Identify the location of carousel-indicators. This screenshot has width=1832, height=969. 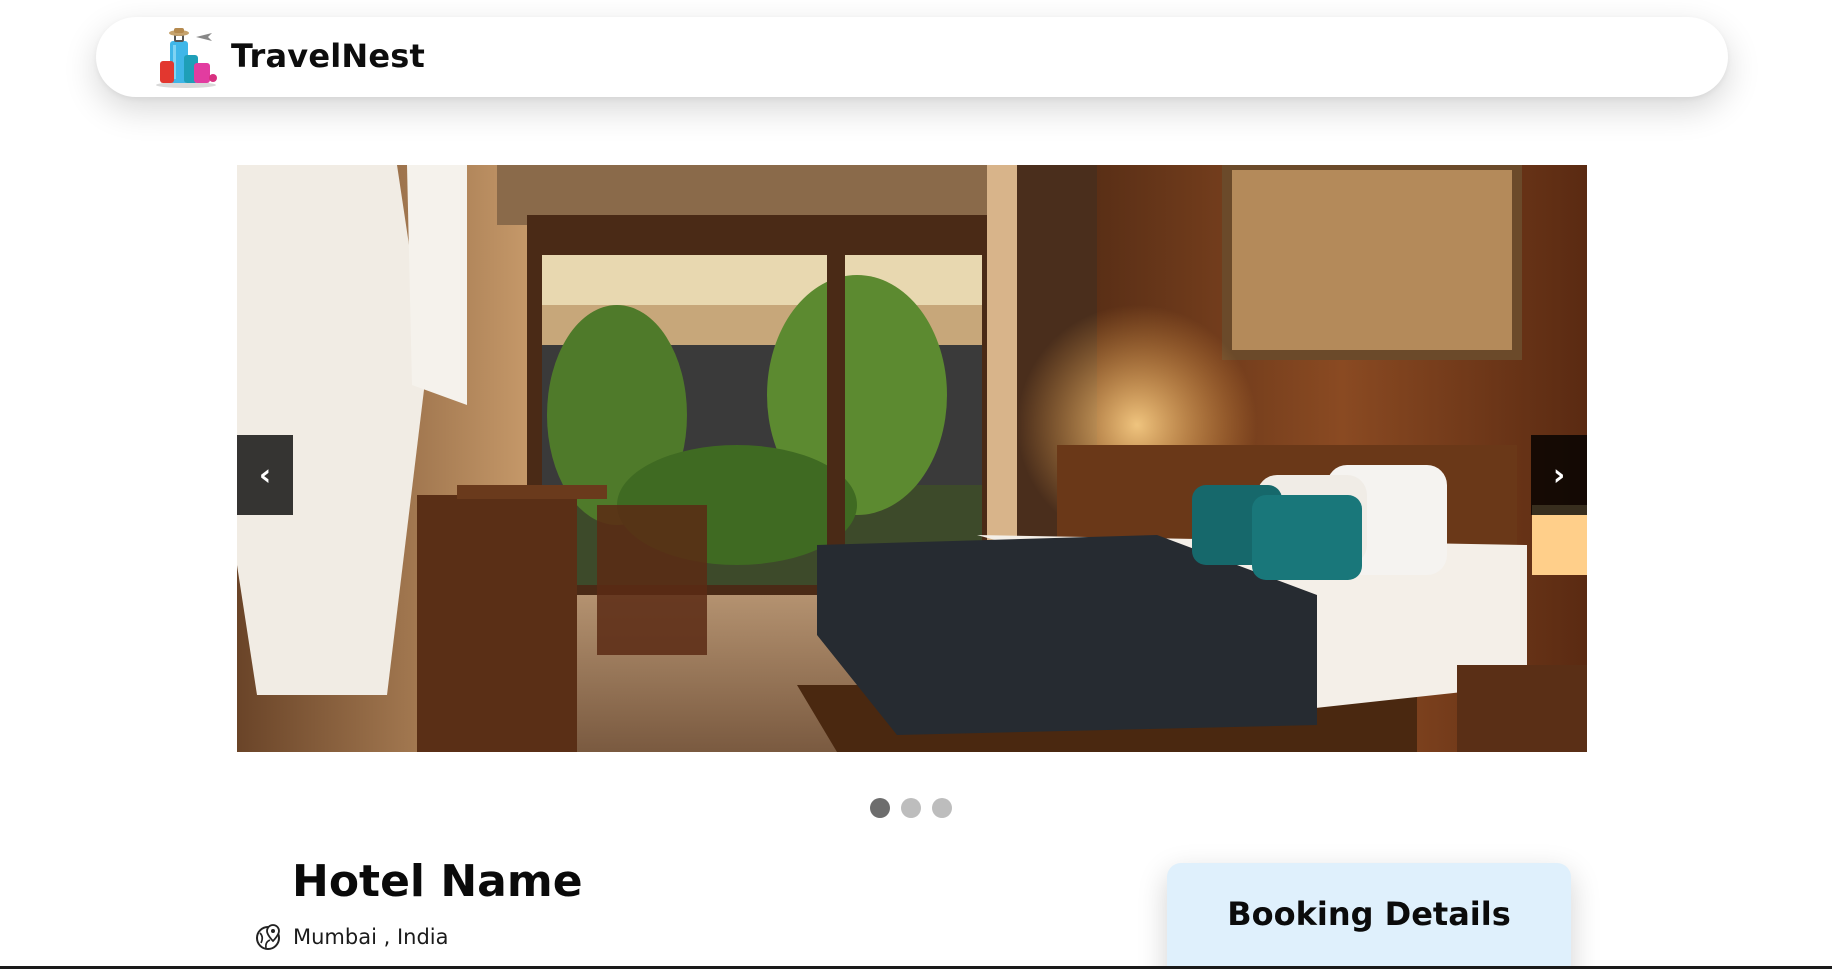
(911, 808).